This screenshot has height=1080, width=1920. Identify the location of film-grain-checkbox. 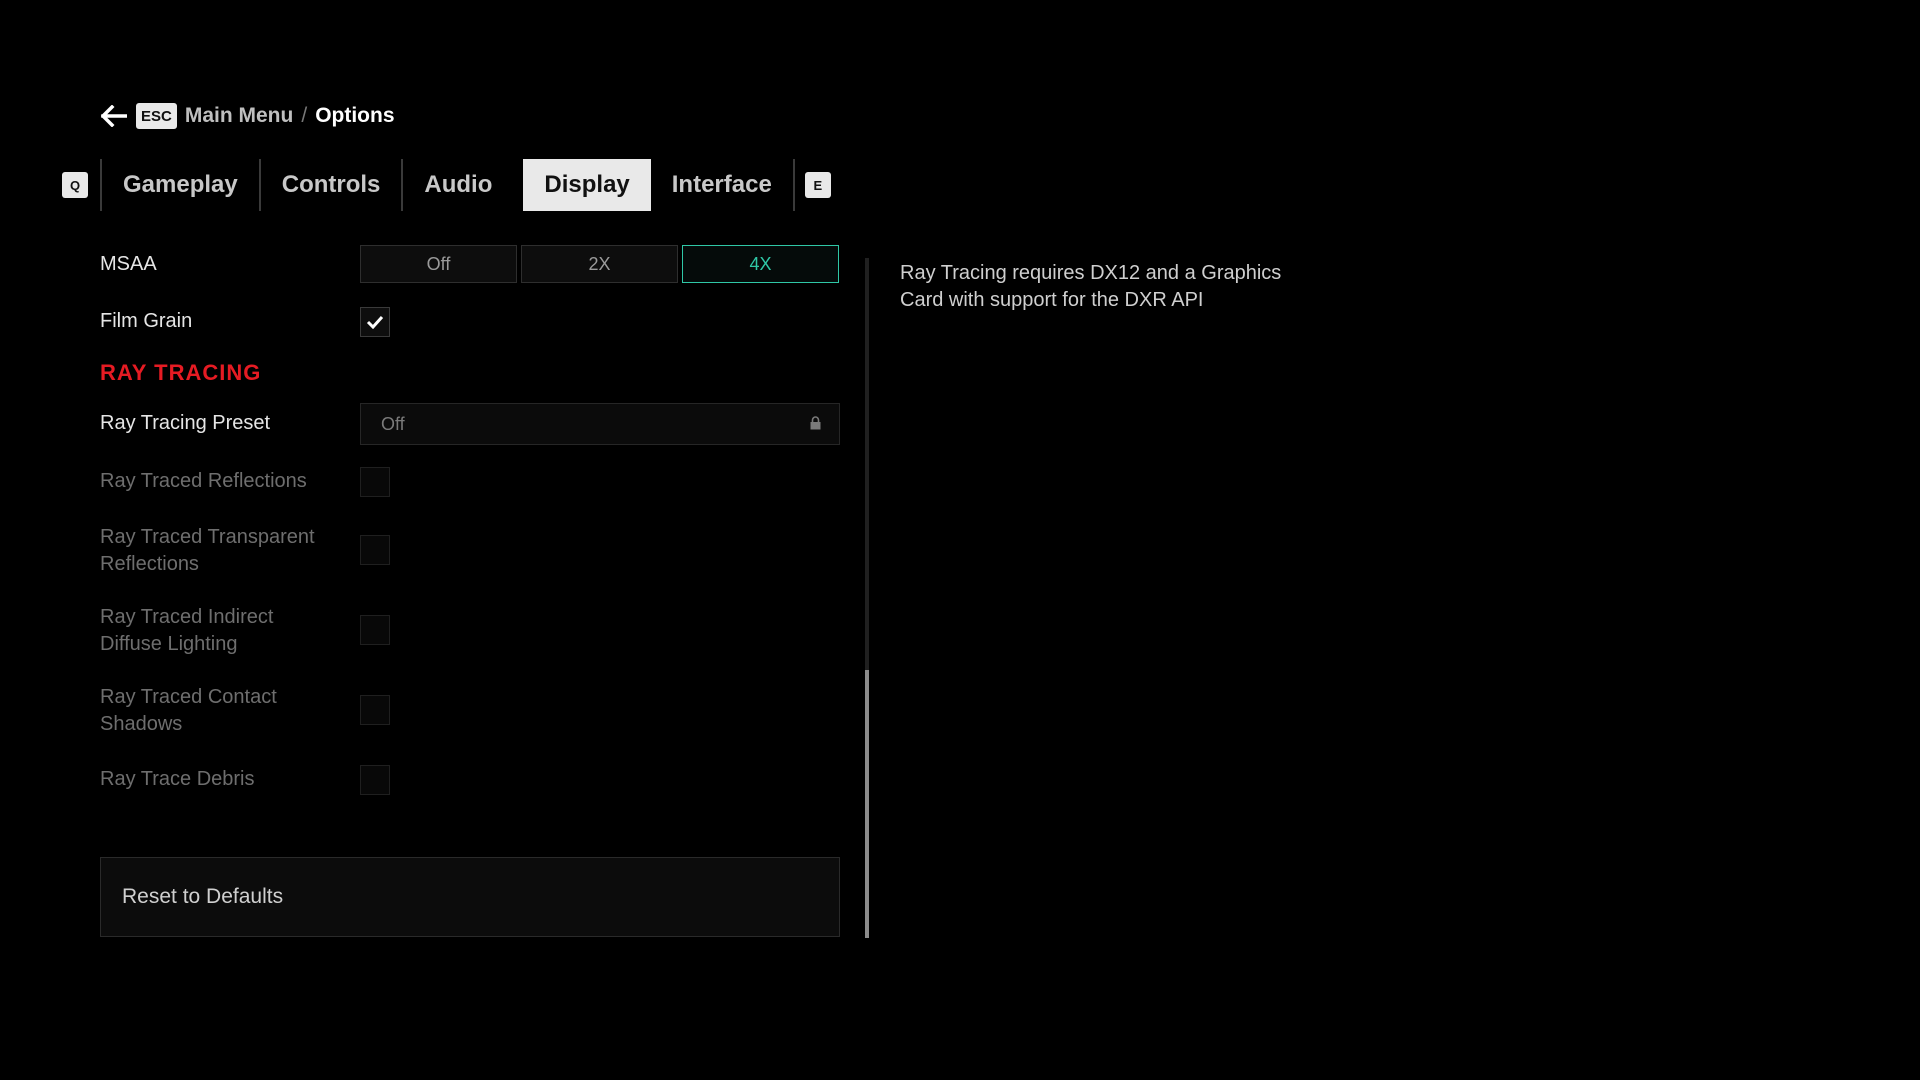
(375, 322).